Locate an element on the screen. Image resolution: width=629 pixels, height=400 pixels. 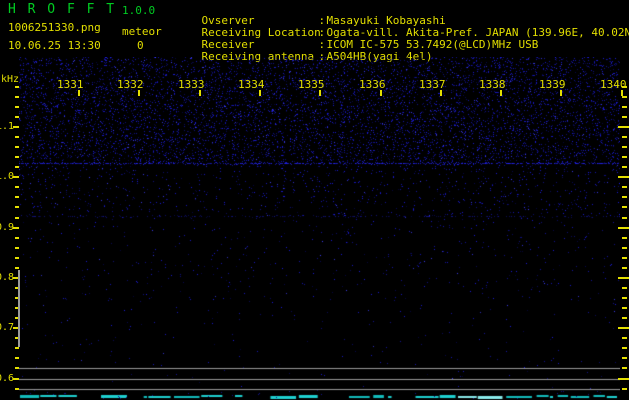
freq-tick-label: 0.7 is located at coordinates (7, 327).